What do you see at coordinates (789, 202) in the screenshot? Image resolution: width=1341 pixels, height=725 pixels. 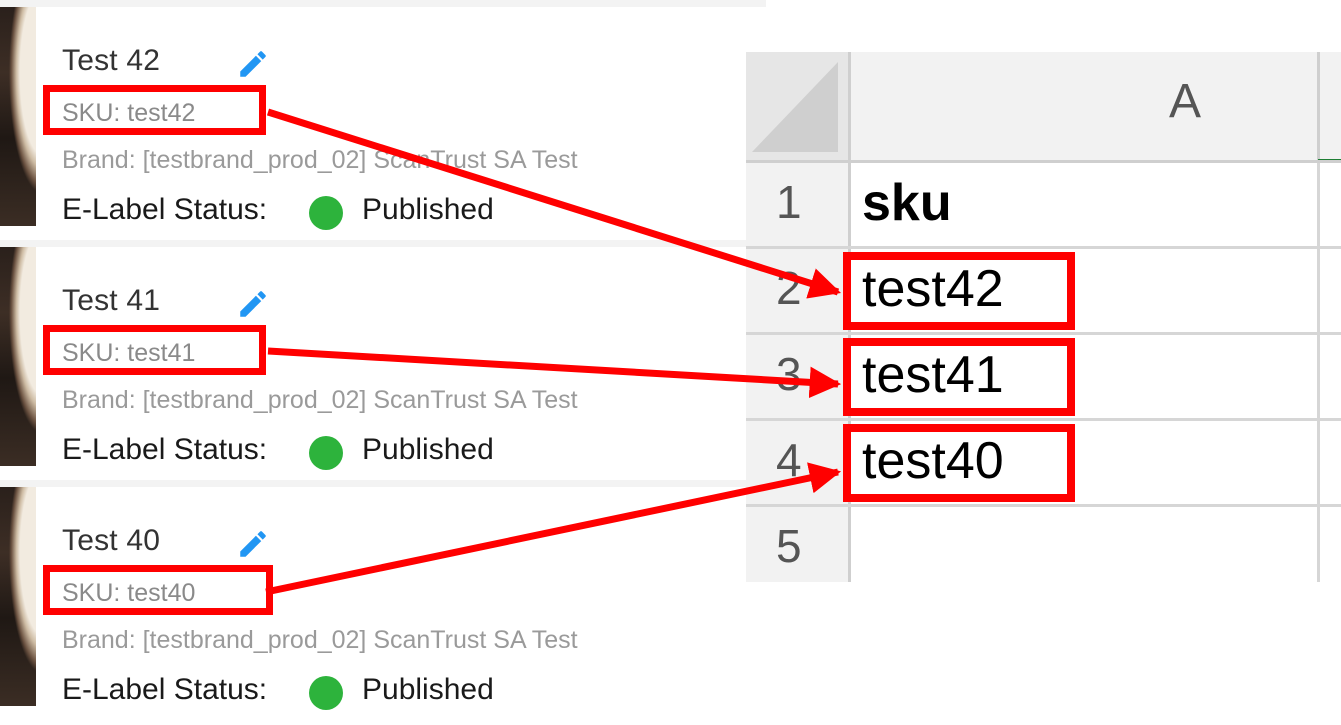 I see `row-number: 1` at bounding box center [789, 202].